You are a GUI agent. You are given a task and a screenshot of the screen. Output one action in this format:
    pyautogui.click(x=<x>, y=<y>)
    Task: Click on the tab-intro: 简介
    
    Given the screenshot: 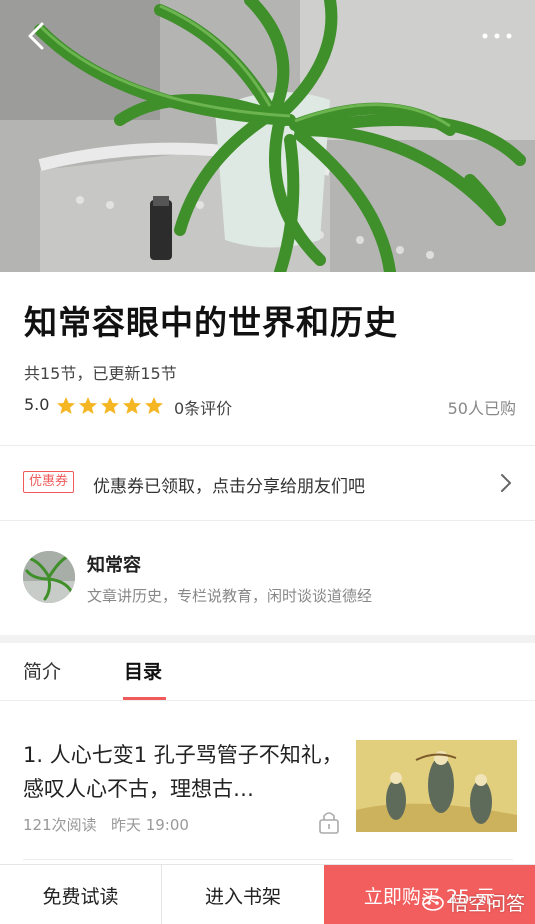 What is the action you would take?
    pyautogui.click(x=42, y=670)
    